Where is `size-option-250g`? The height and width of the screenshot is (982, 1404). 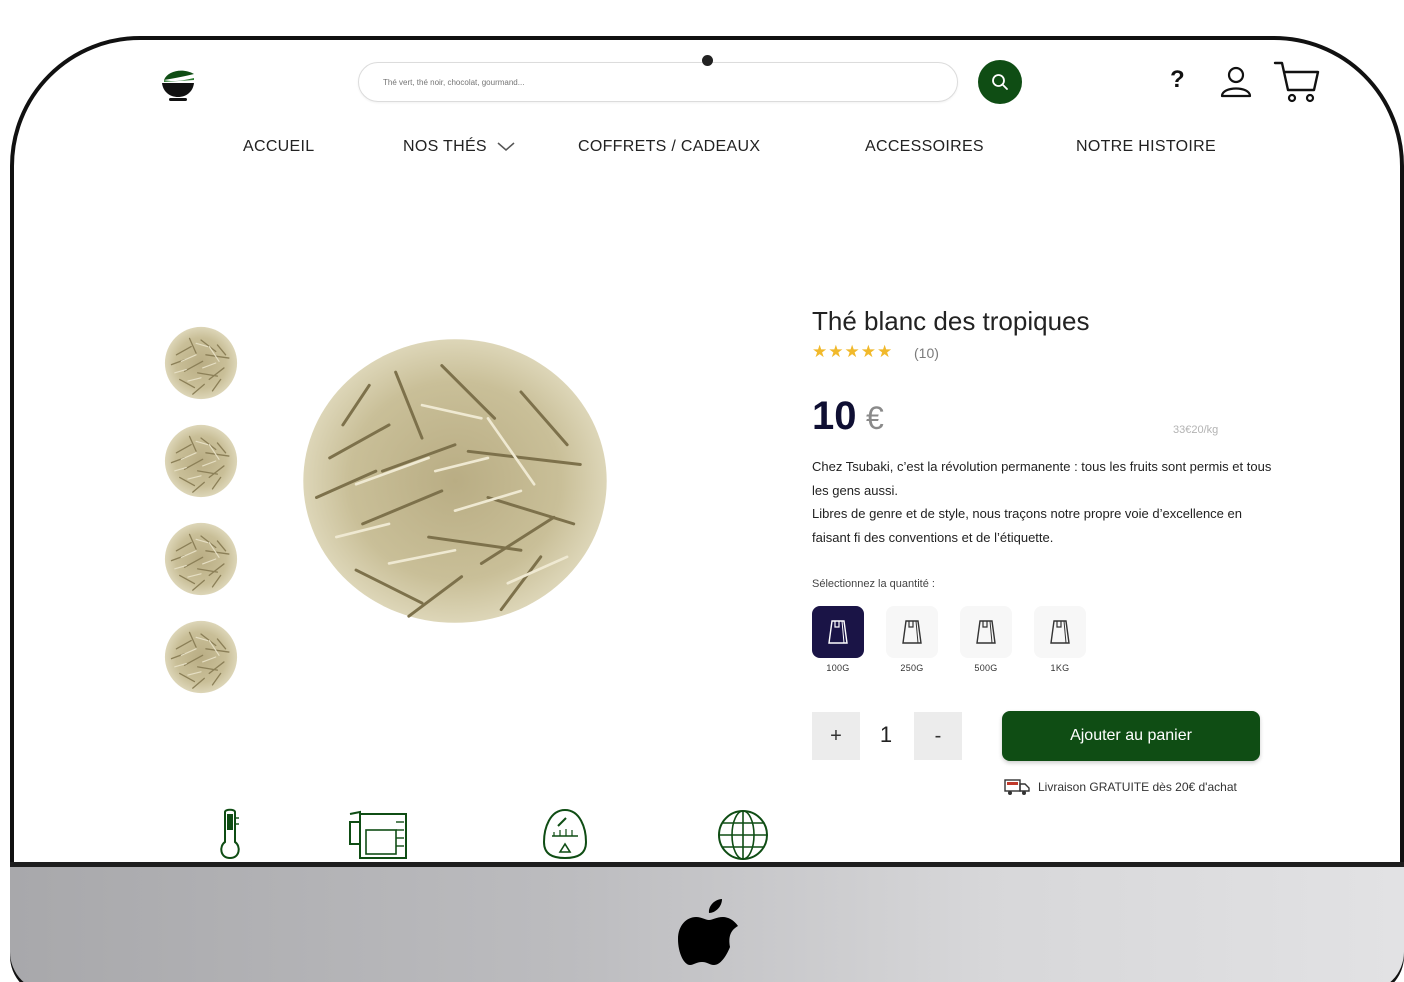 size-option-250g is located at coordinates (912, 632).